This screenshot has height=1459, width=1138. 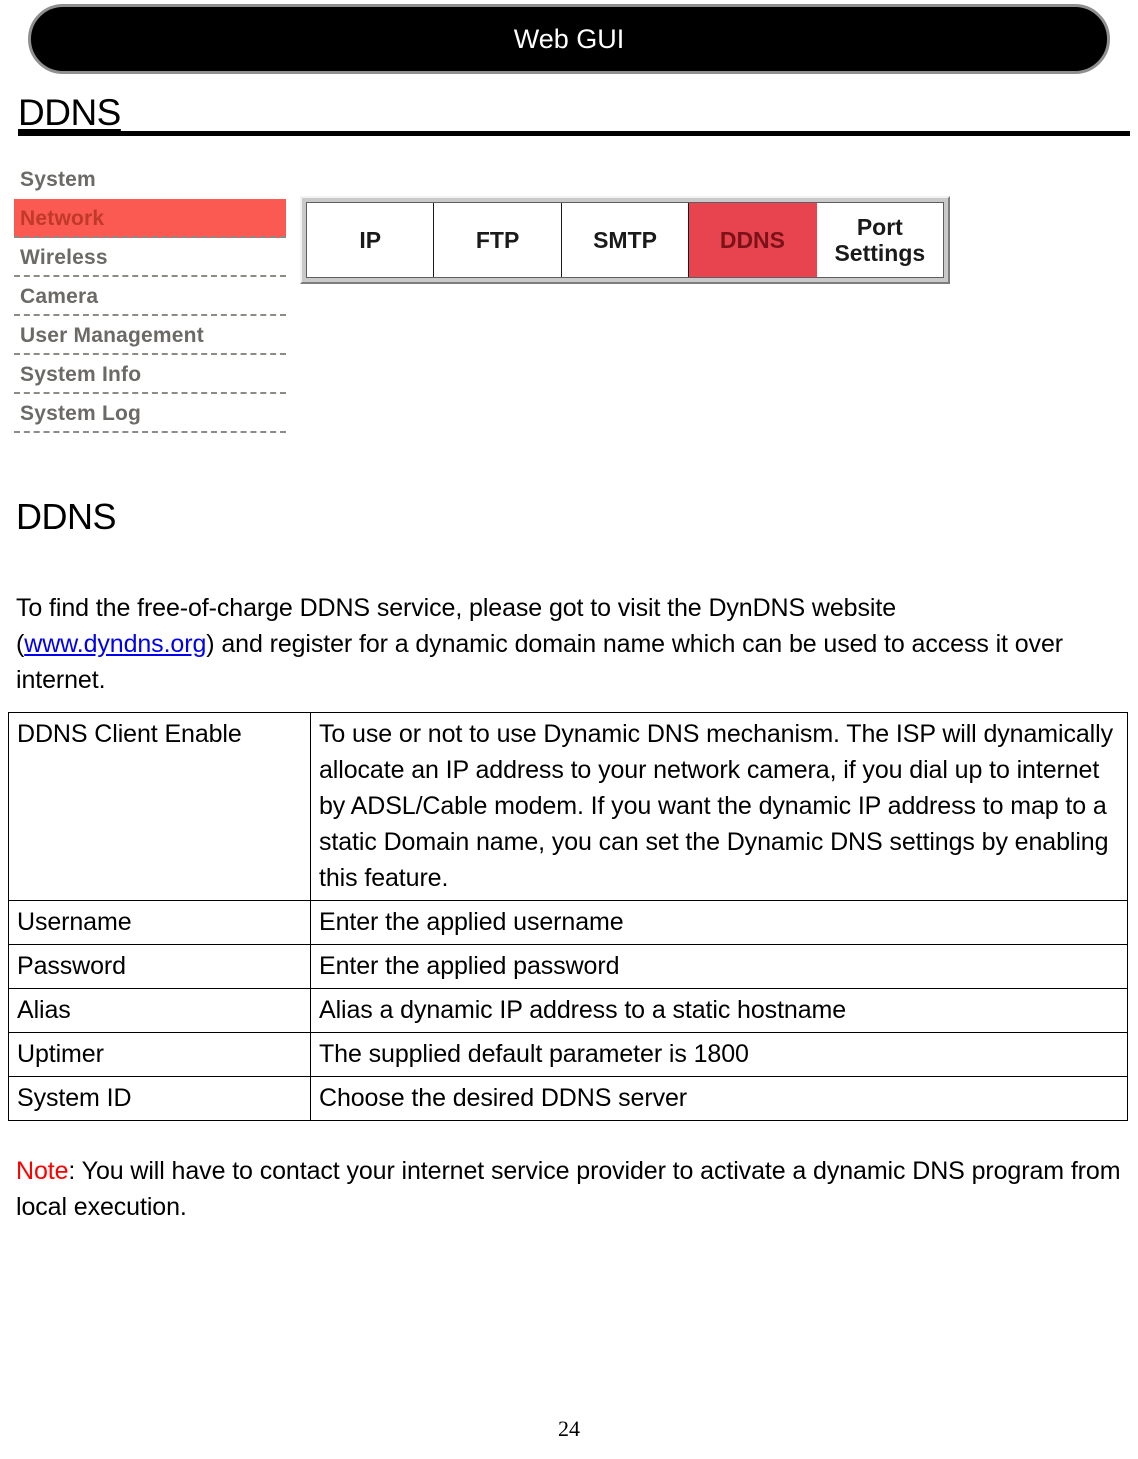 I want to click on sidebar-item-system-info: System Info, so click(x=150, y=374).